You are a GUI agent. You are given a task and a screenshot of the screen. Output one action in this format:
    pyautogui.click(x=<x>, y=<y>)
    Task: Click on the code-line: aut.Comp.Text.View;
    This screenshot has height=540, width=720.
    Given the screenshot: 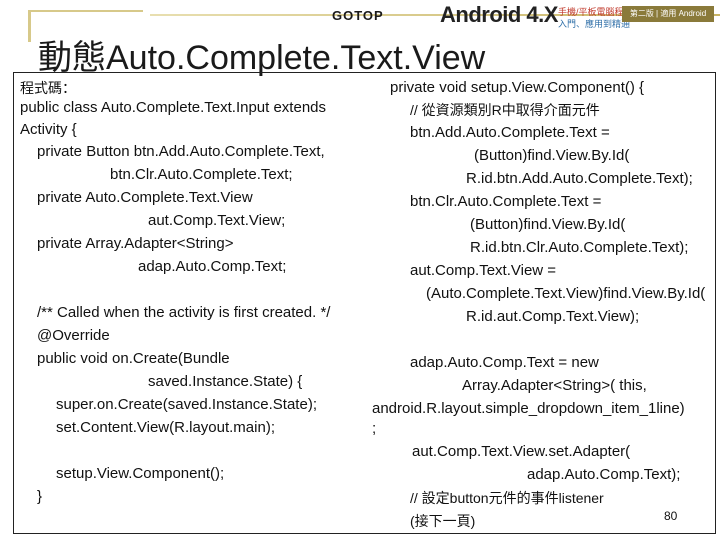 What is the action you would take?
    pyautogui.click(x=217, y=220)
    